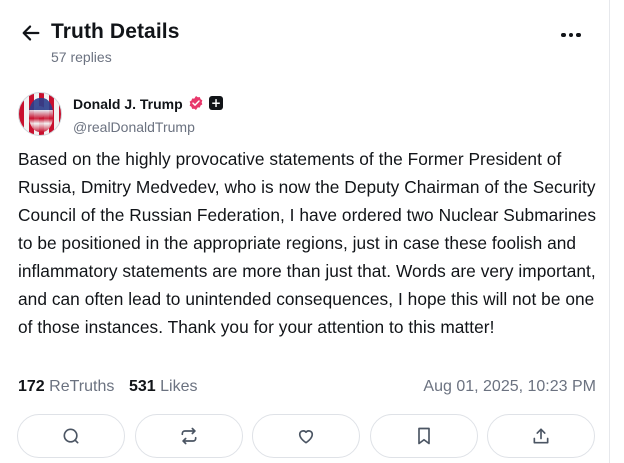  I want to click on page-title: Truth Details, so click(115, 31).